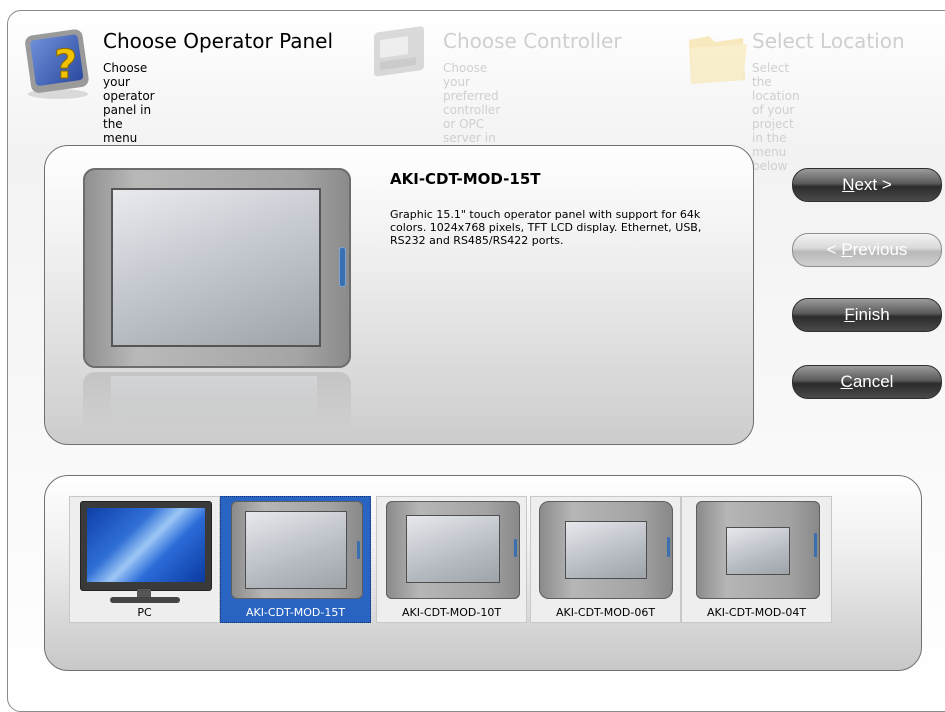 The image size is (945, 712). I want to click on pc-monitor-base, so click(145, 600).